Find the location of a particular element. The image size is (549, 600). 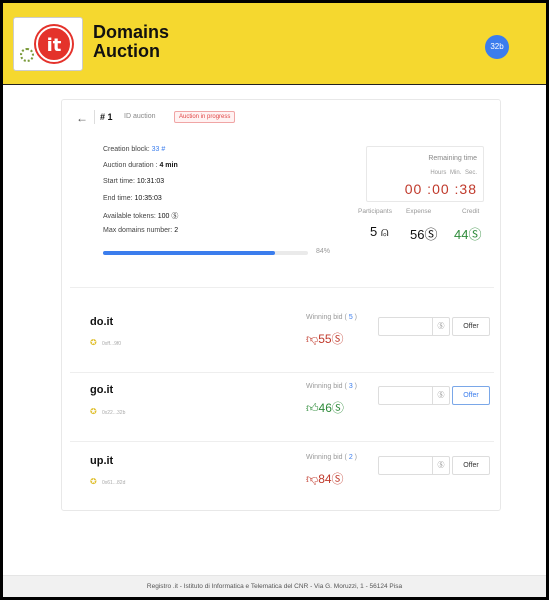

winning-bid-label: Winning bid ( 3 ) is located at coordinates (331, 386).